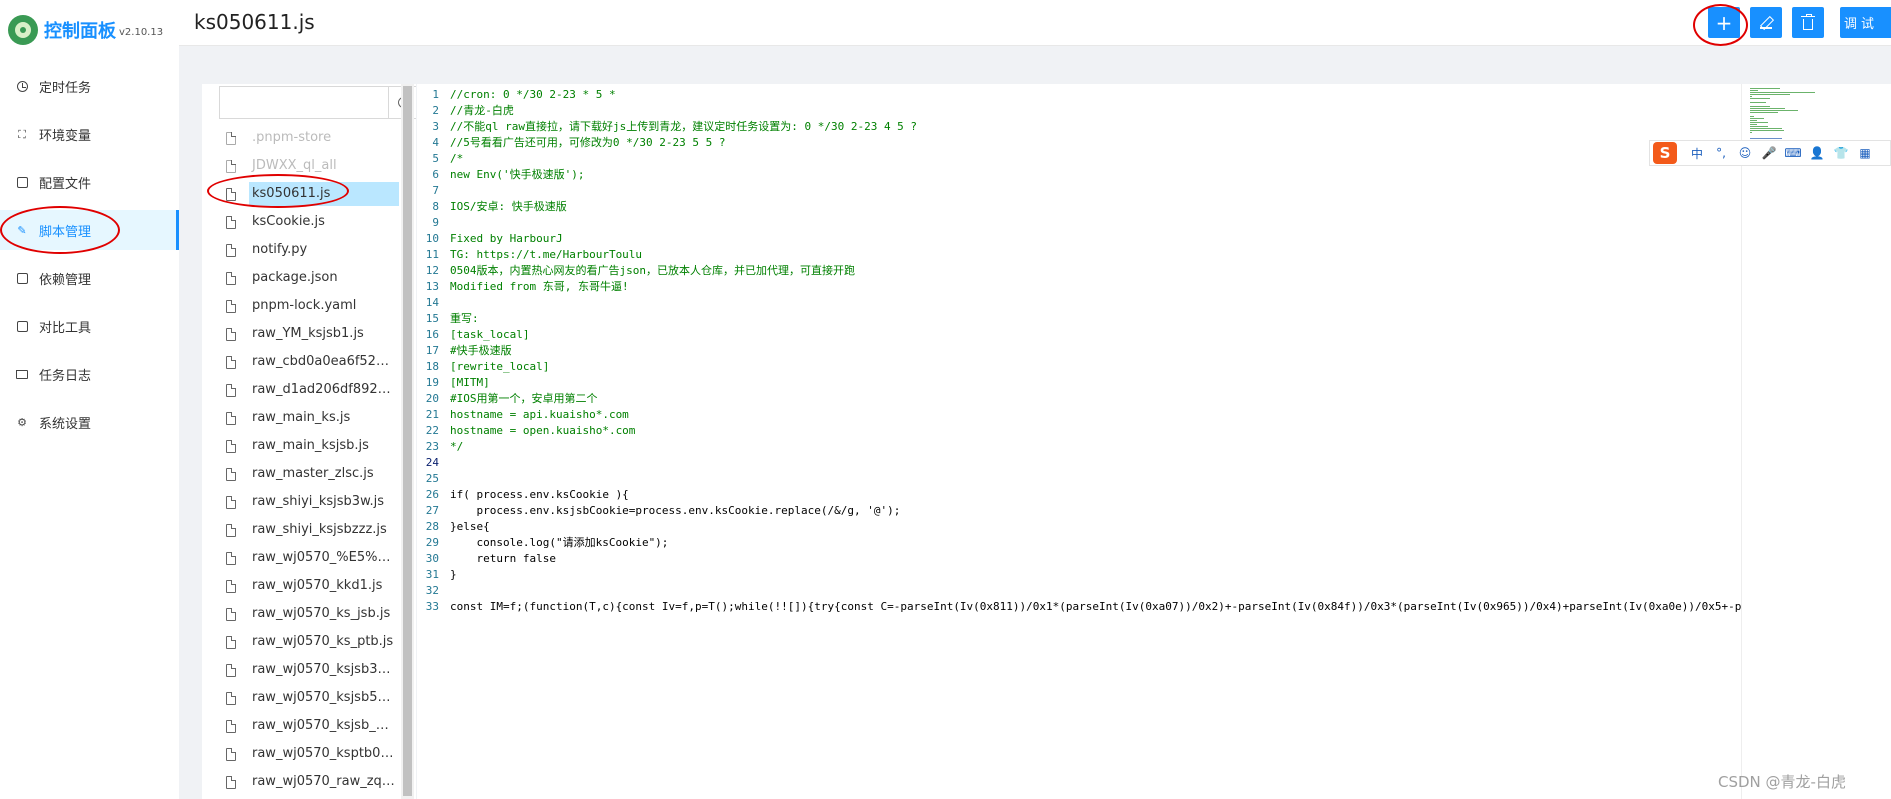 Image resolution: width=1891 pixels, height=799 pixels. I want to click on file-item: ks050611.js, so click(309, 194).